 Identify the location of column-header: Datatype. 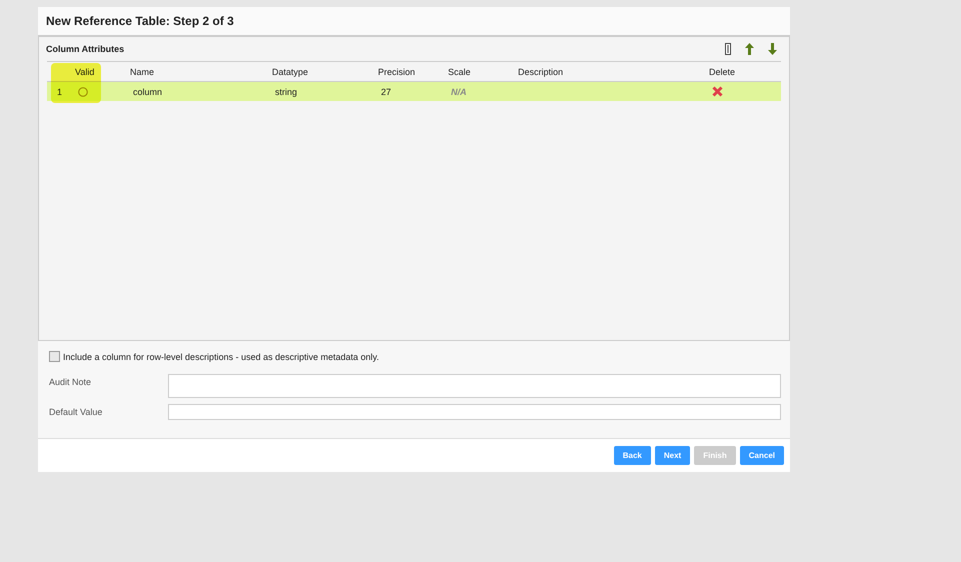
(291, 71).